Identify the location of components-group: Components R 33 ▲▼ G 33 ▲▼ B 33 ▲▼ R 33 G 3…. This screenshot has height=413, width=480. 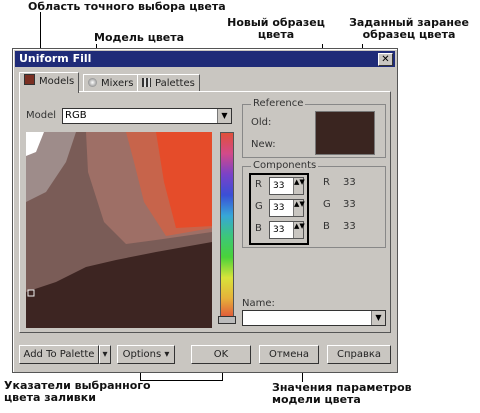
(314, 204).